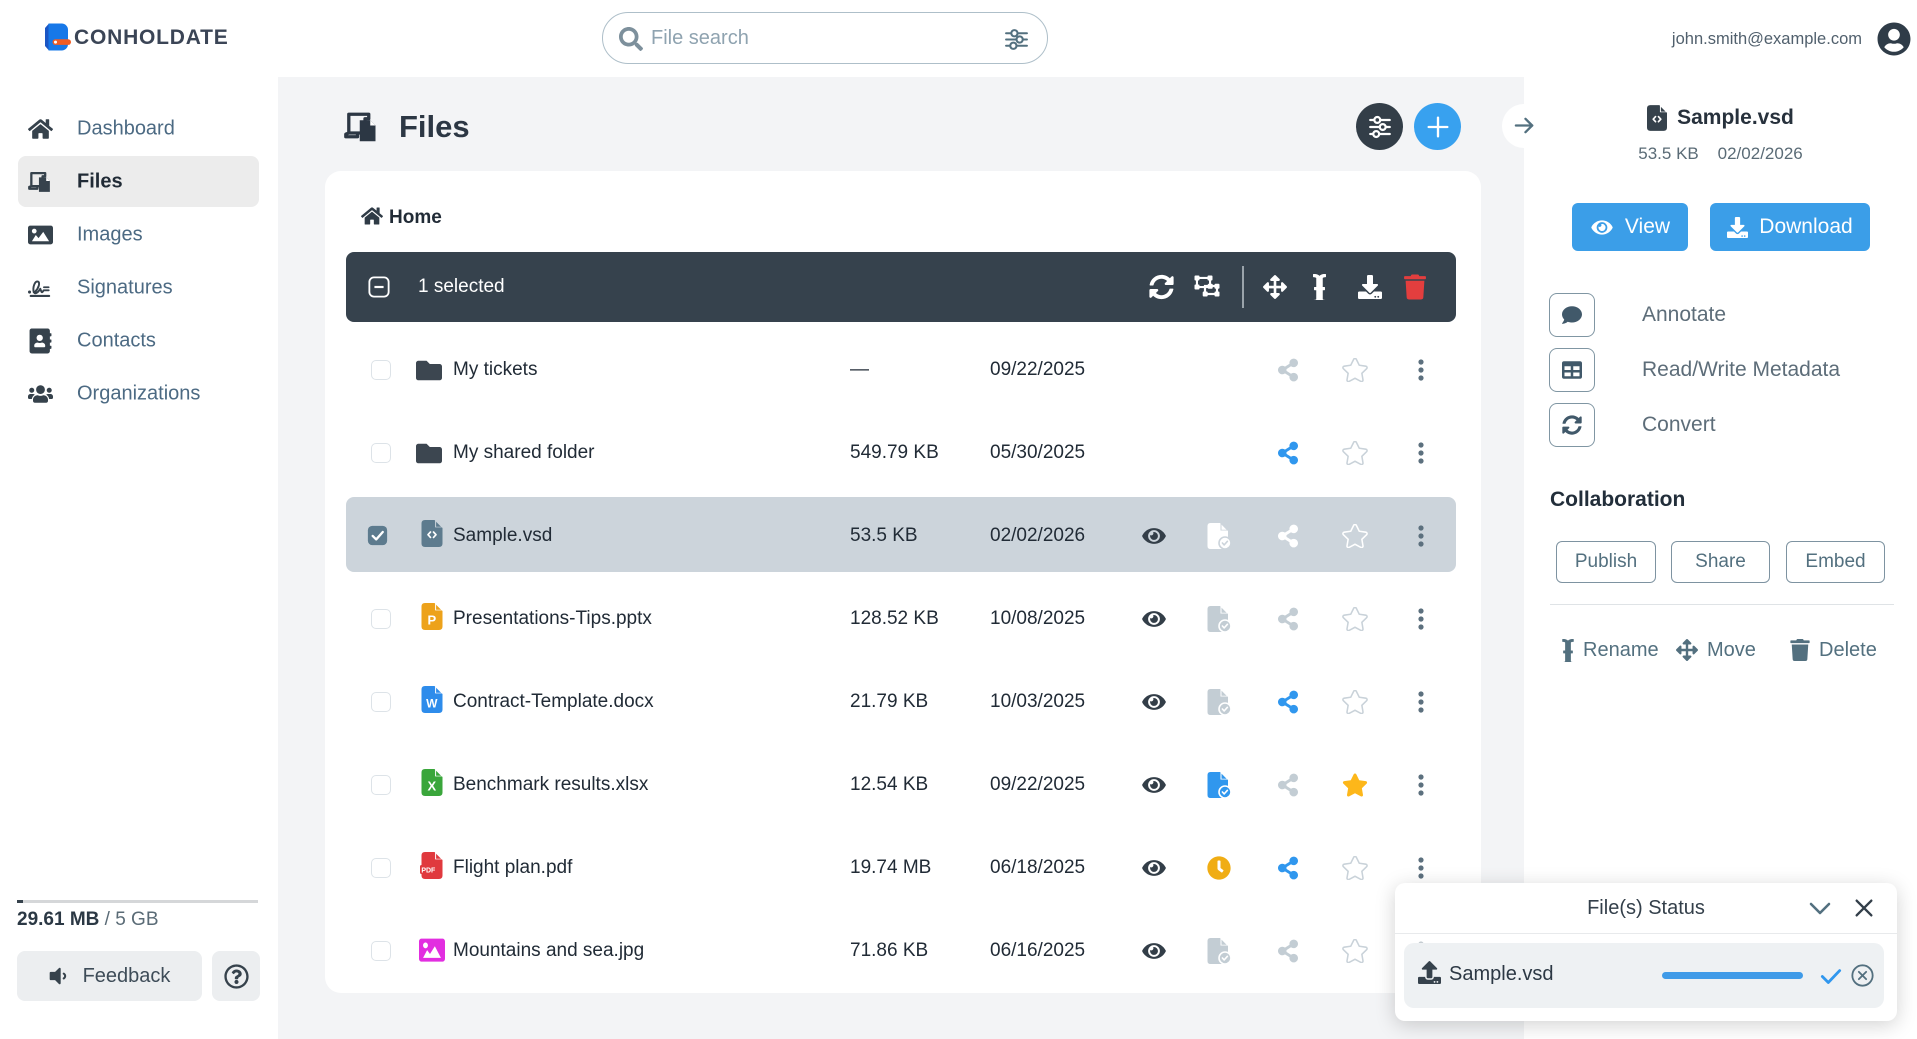  I want to click on svg-text: X, so click(432, 786).